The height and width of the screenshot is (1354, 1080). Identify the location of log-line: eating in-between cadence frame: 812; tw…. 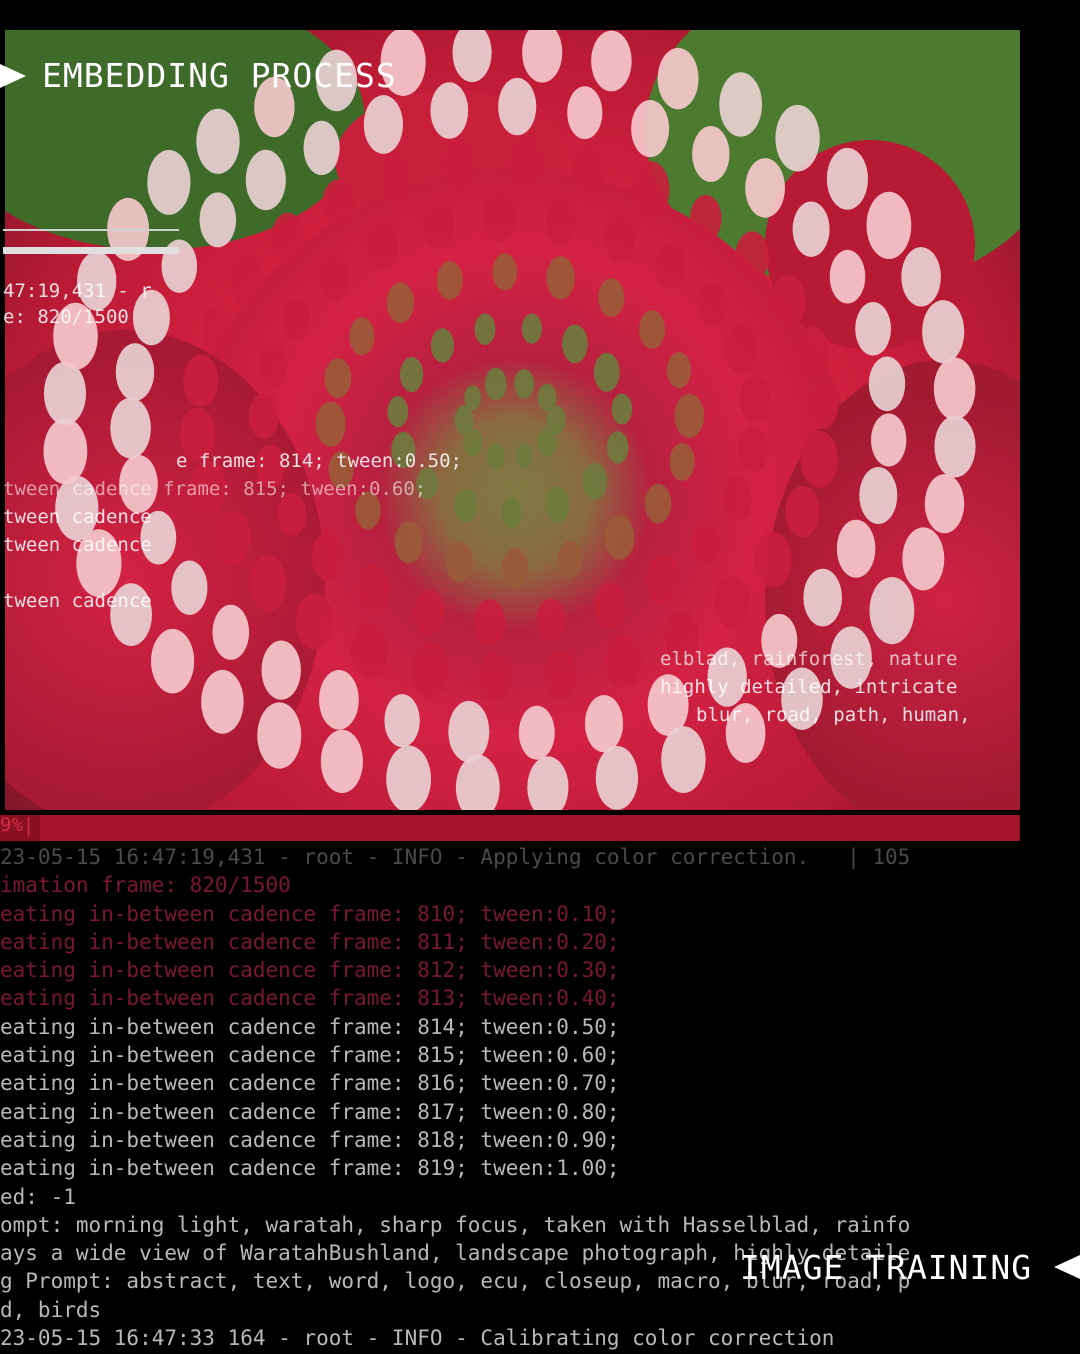
(310, 970).